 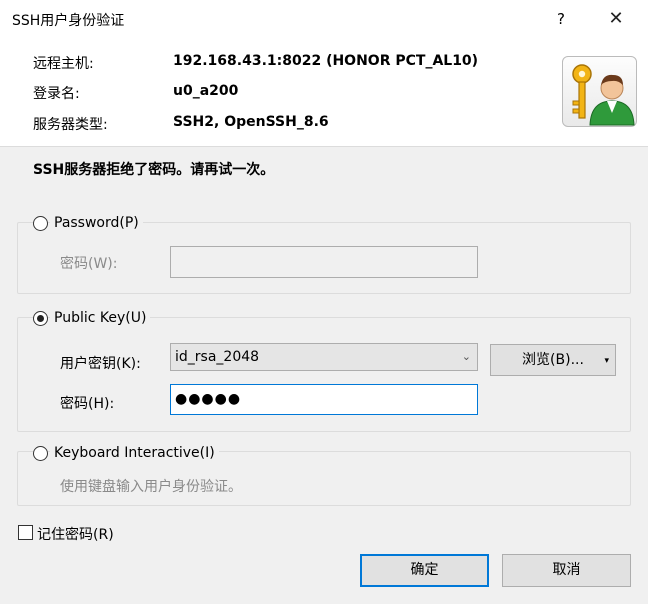 What do you see at coordinates (324, 357) in the screenshot?
I see `user-key-select: id_rsa_2048 ⌄` at bounding box center [324, 357].